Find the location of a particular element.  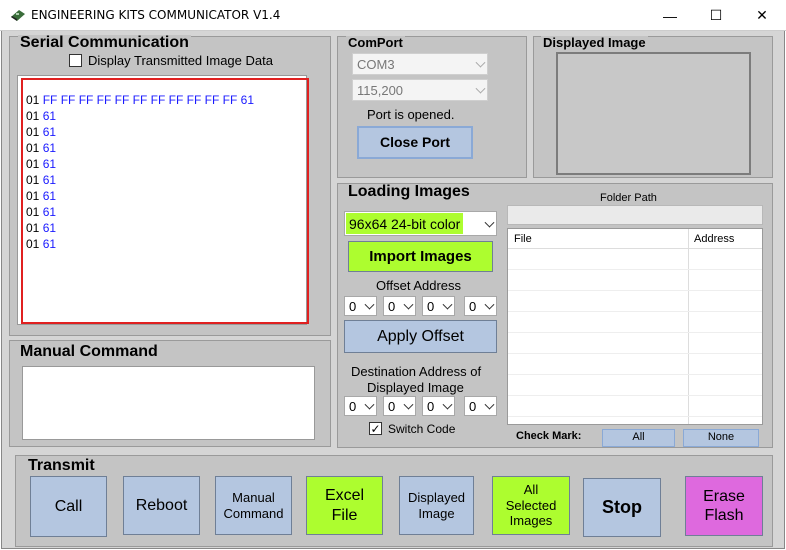

image-file-list: File Address is located at coordinates (635, 326).